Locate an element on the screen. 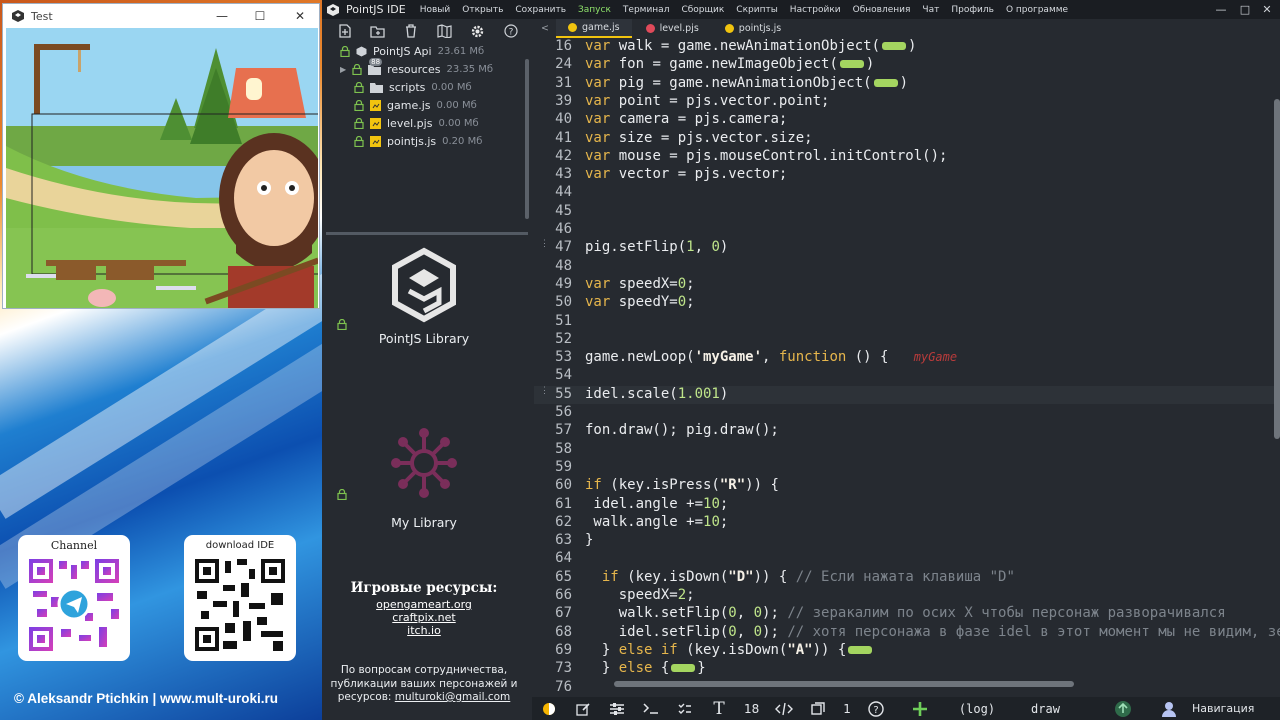  code-text: fon.draw(); pig.draw(); is located at coordinates (682, 430).